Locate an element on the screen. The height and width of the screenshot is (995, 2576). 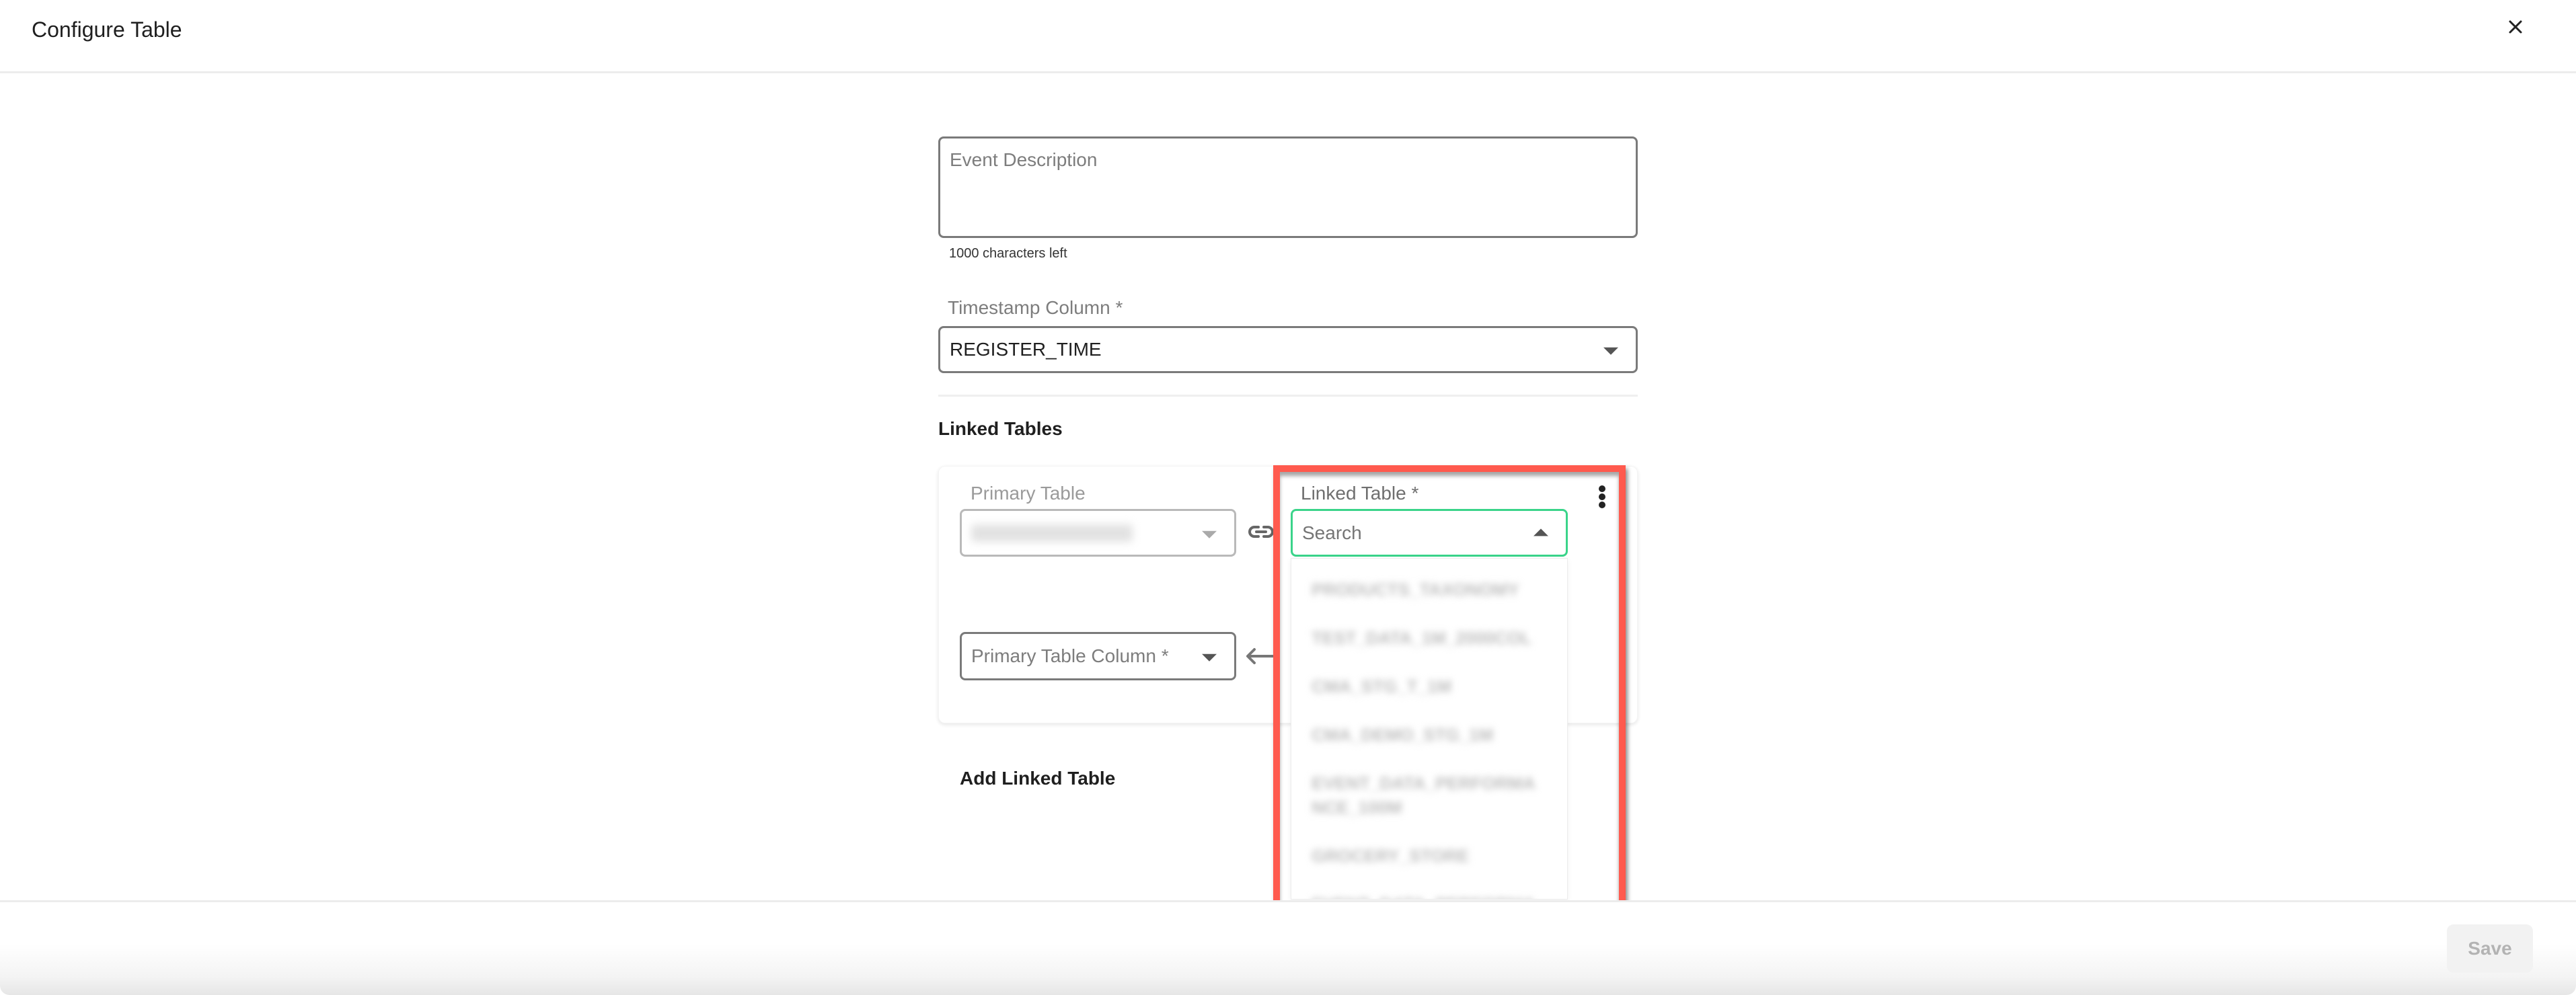
primary-table-column-label: Primary Table Column * is located at coordinates (1070, 655).